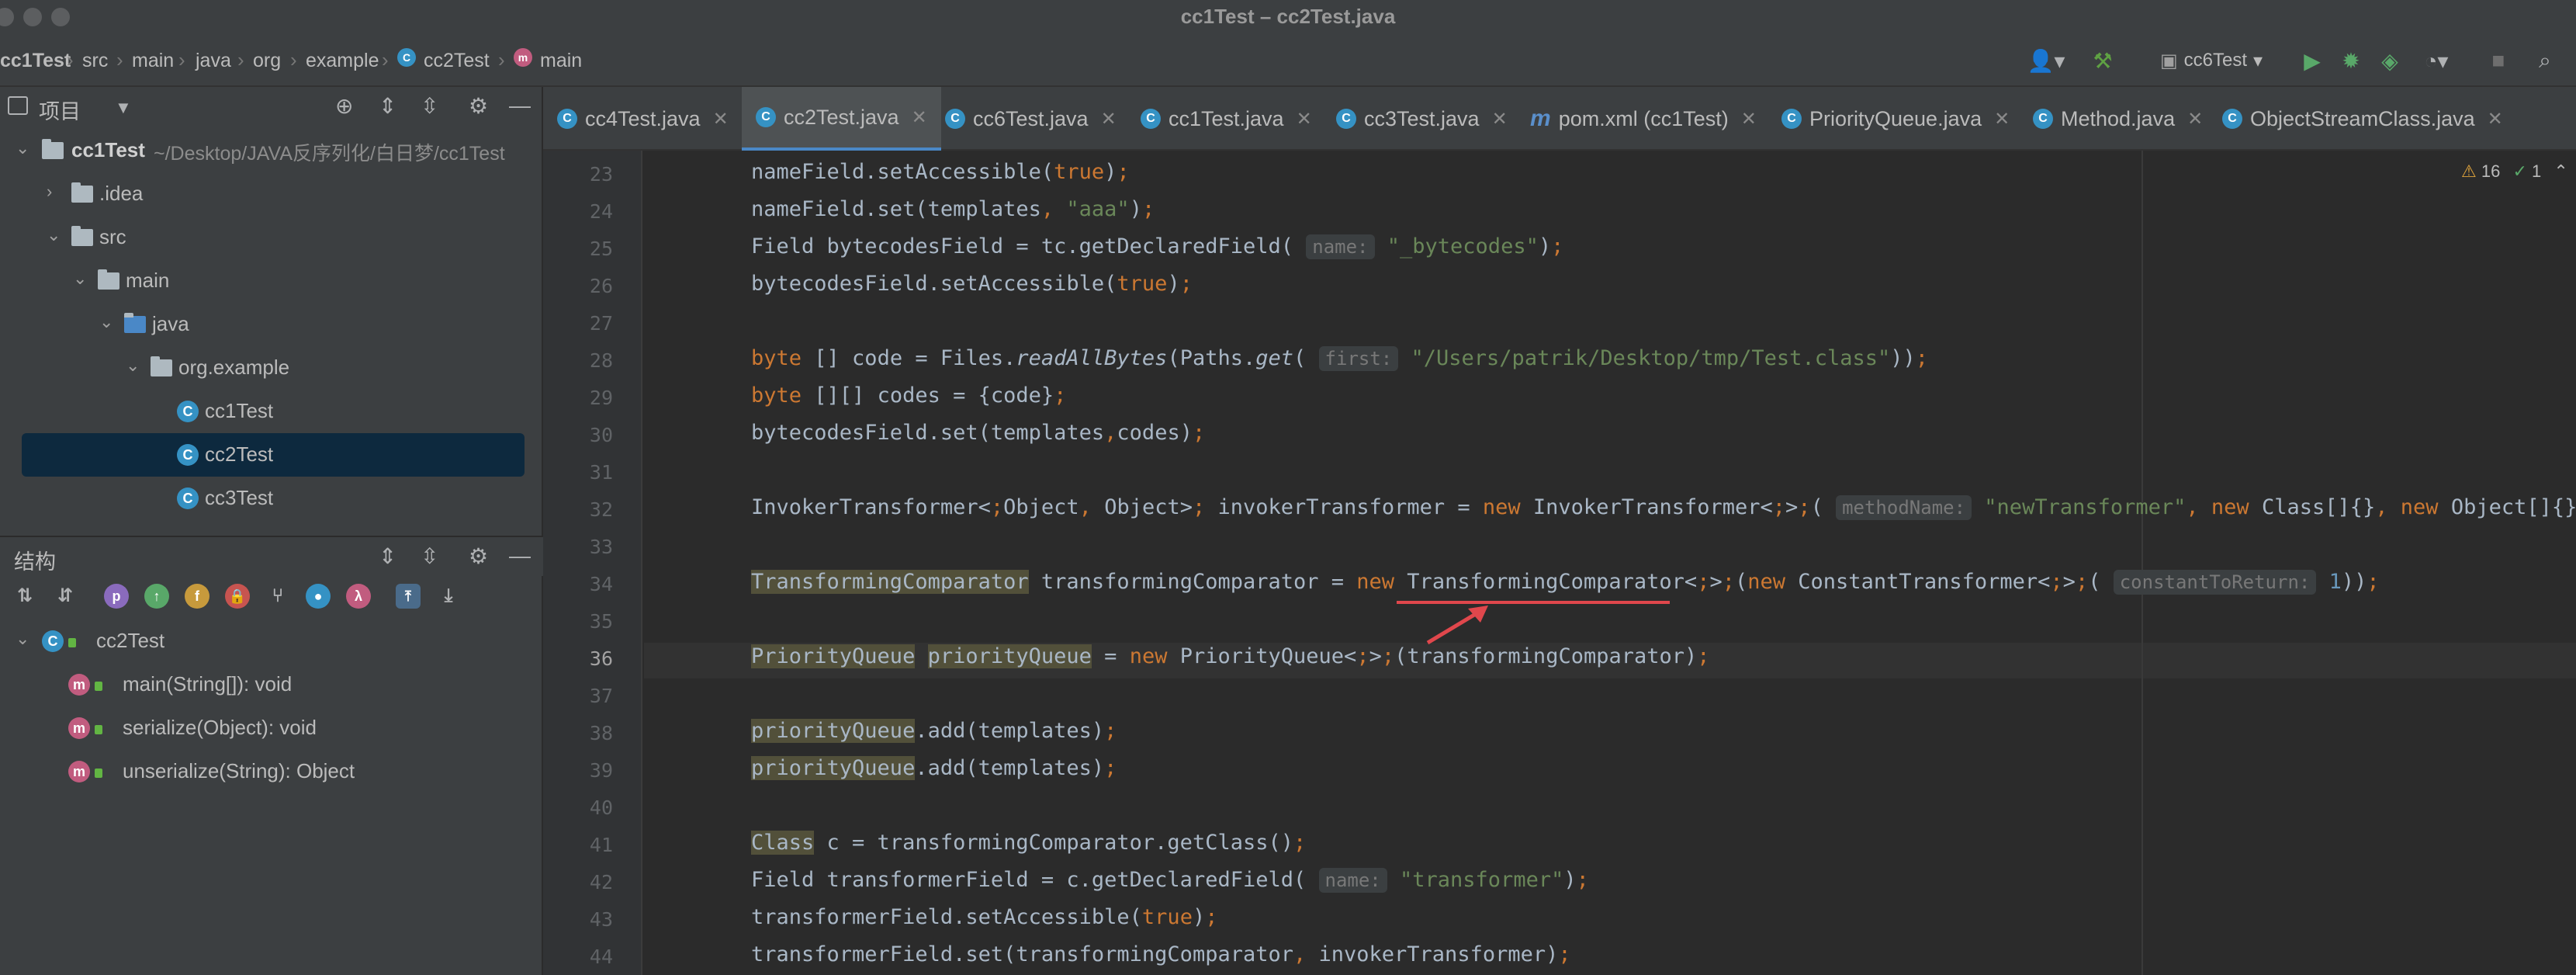 Image resolution: width=2576 pixels, height=975 pixels. Describe the element at coordinates (408, 596) in the screenshot. I see `autoscroll-to-source-icon: ⤒` at that location.